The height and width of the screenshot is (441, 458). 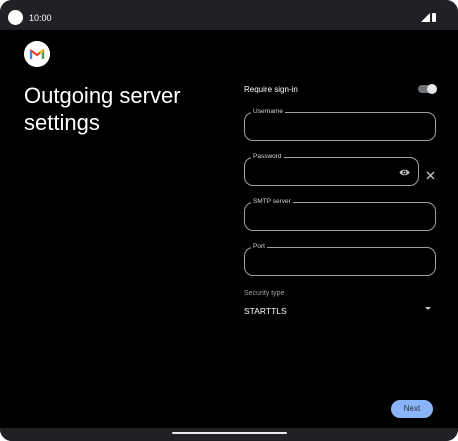 What do you see at coordinates (340, 214) in the screenshot?
I see `smtp-server-field: SMTP server` at bounding box center [340, 214].